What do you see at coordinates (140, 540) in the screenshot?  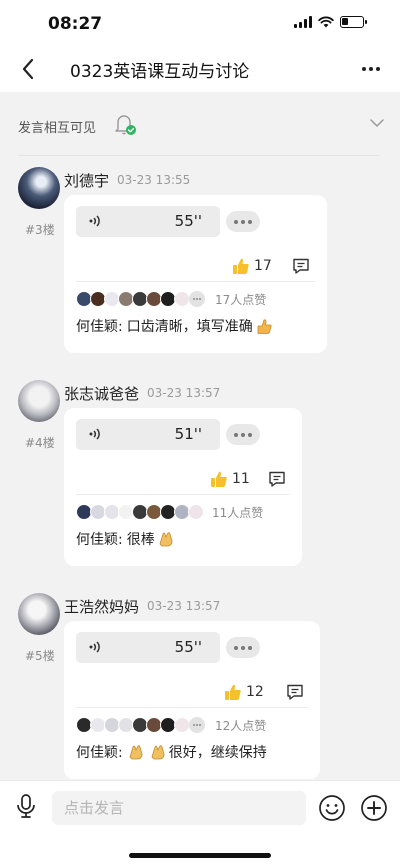 I see `comment-text: 很棒` at bounding box center [140, 540].